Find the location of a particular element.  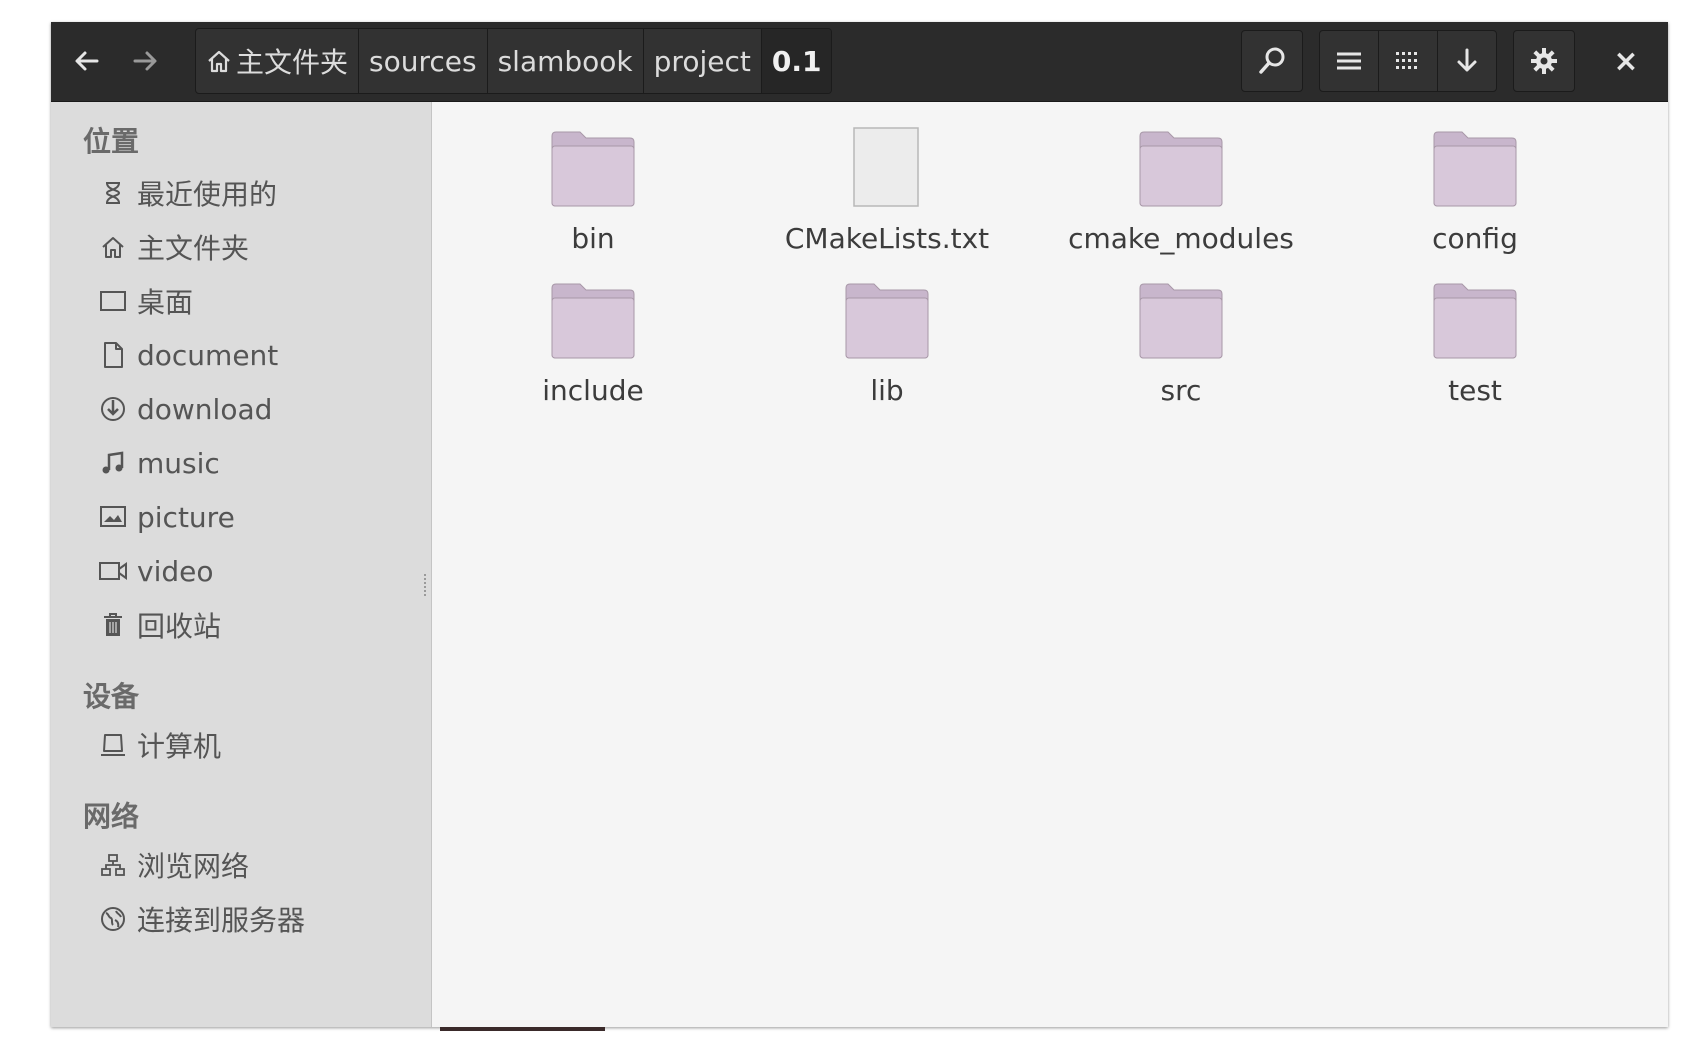

sidebar-item-music: music is located at coordinates (158, 463).